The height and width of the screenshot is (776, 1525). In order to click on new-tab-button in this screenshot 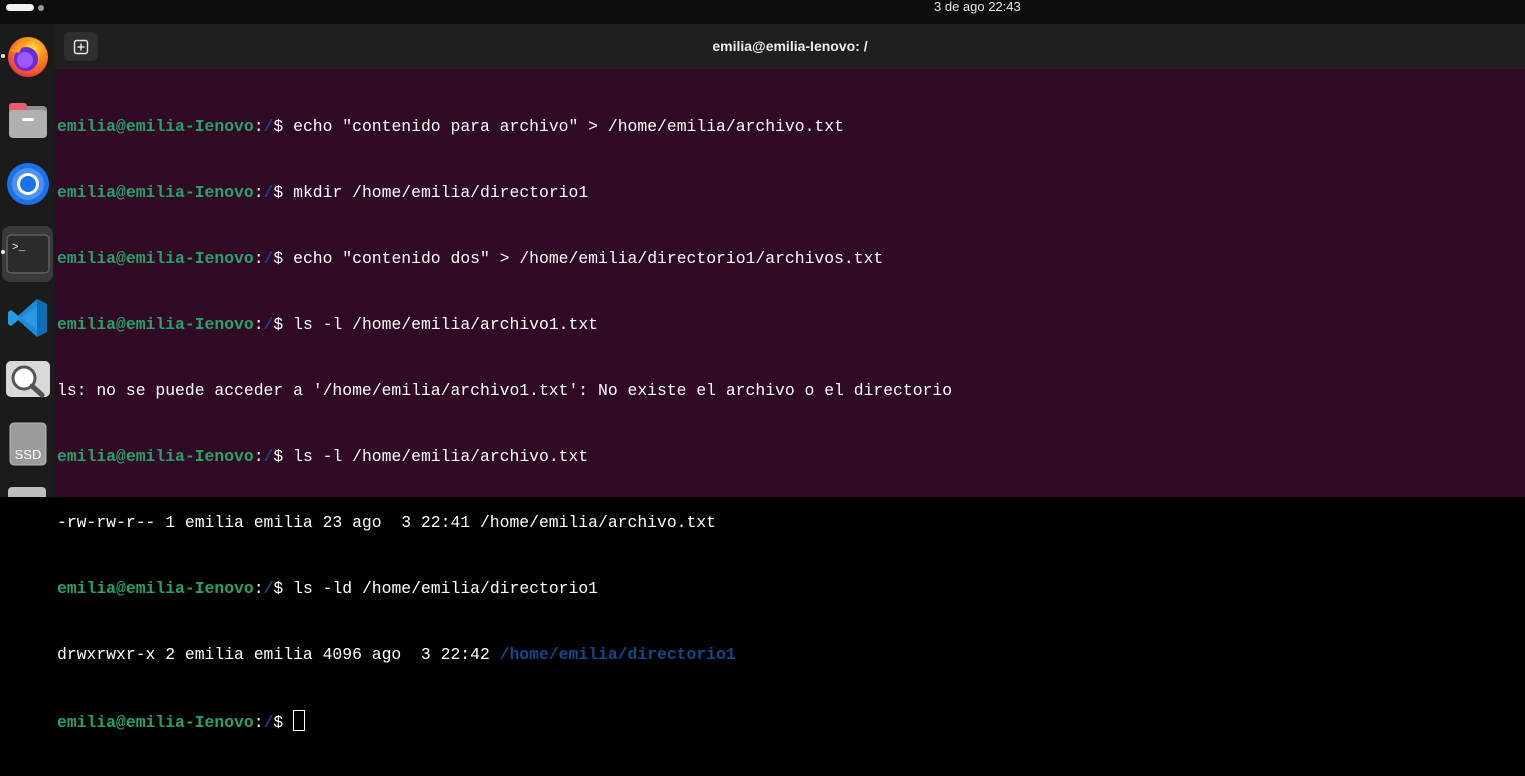, I will do `click(81, 46)`.